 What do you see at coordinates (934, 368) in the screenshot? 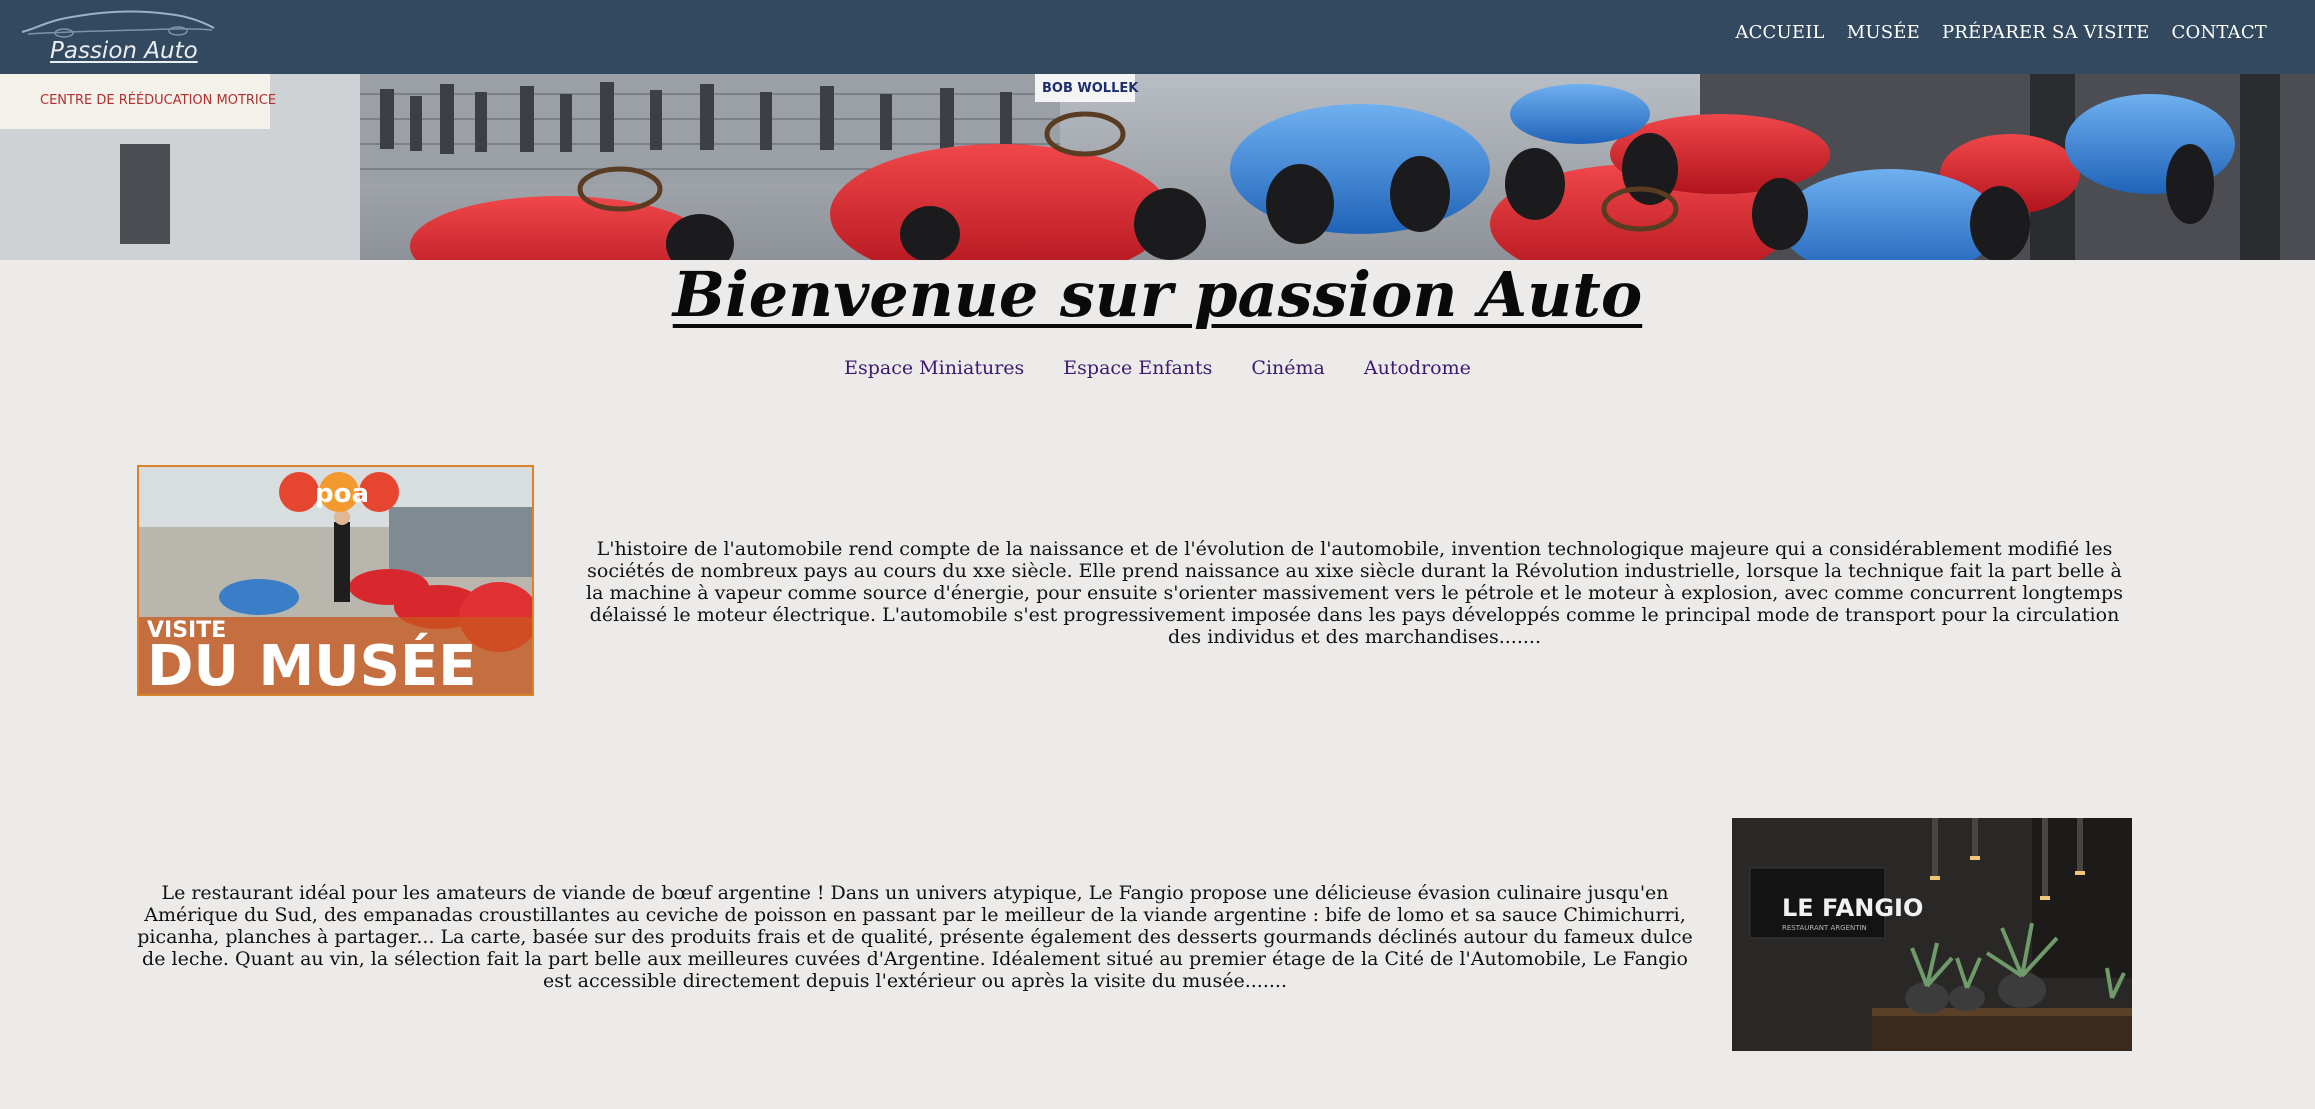
I see `link-espace-miniatures: Espace Miniatures` at bounding box center [934, 368].